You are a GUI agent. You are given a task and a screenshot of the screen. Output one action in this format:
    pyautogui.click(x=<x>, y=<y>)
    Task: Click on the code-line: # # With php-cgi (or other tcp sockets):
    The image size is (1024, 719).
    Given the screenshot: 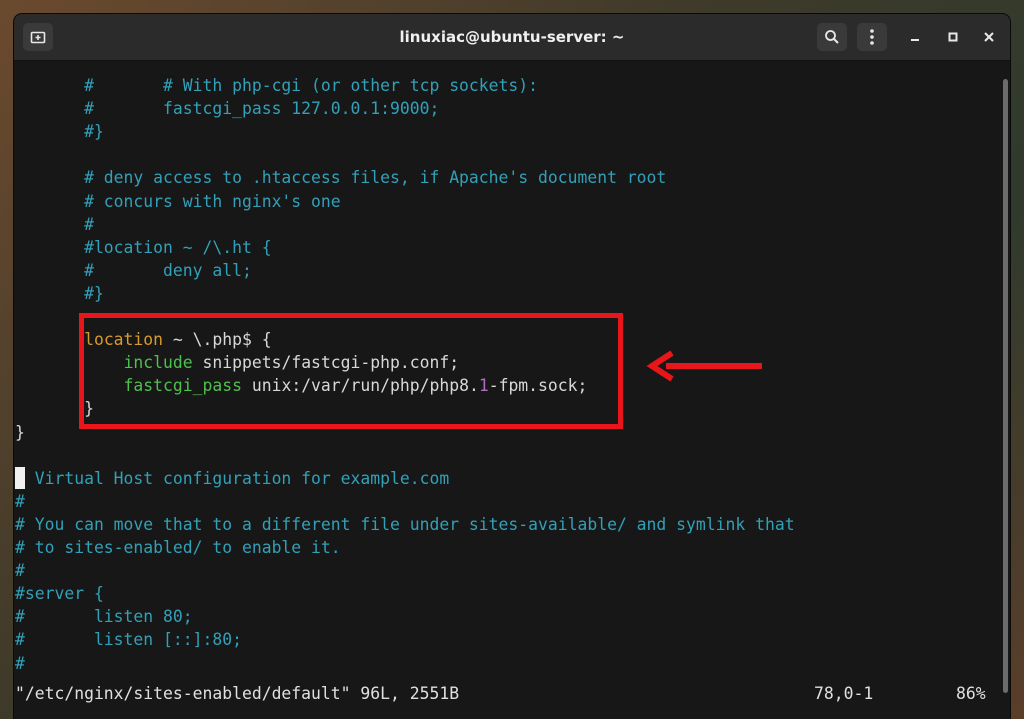 What is the action you would take?
    pyautogui.click(x=276, y=85)
    